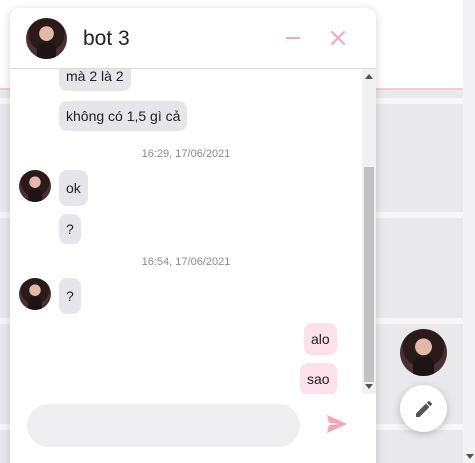 The width and height of the screenshot is (475, 463). Describe the element at coordinates (46, 38) in the screenshot. I see `contact-avatar` at that location.